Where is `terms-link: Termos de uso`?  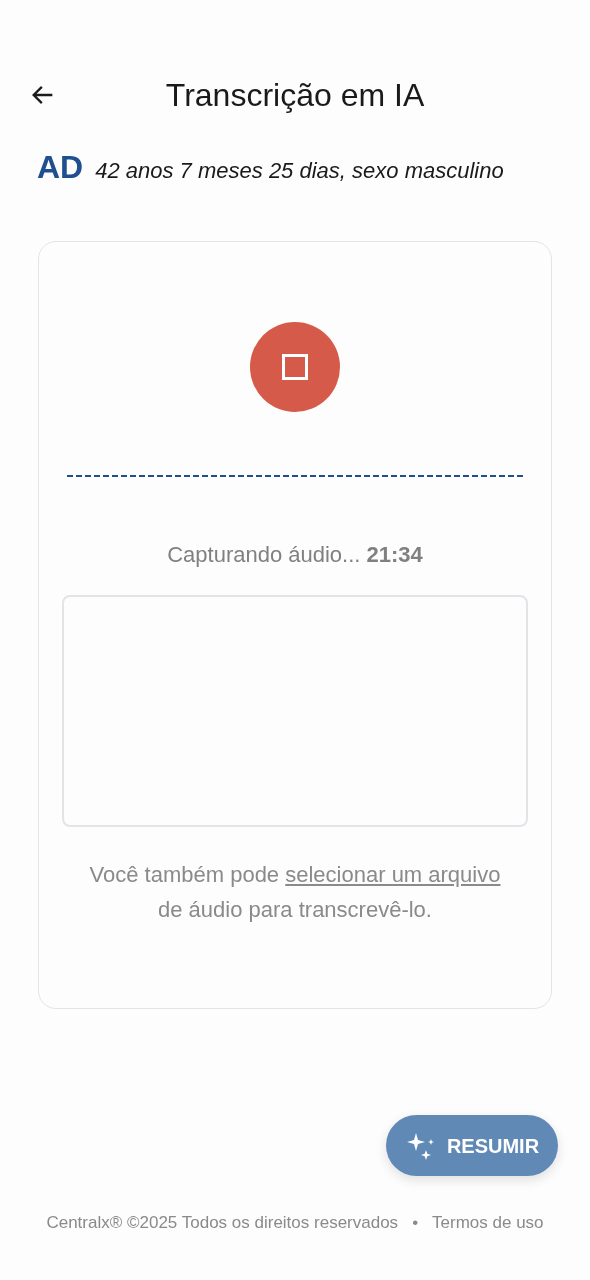
terms-link: Termos de uso is located at coordinates (488, 1223).